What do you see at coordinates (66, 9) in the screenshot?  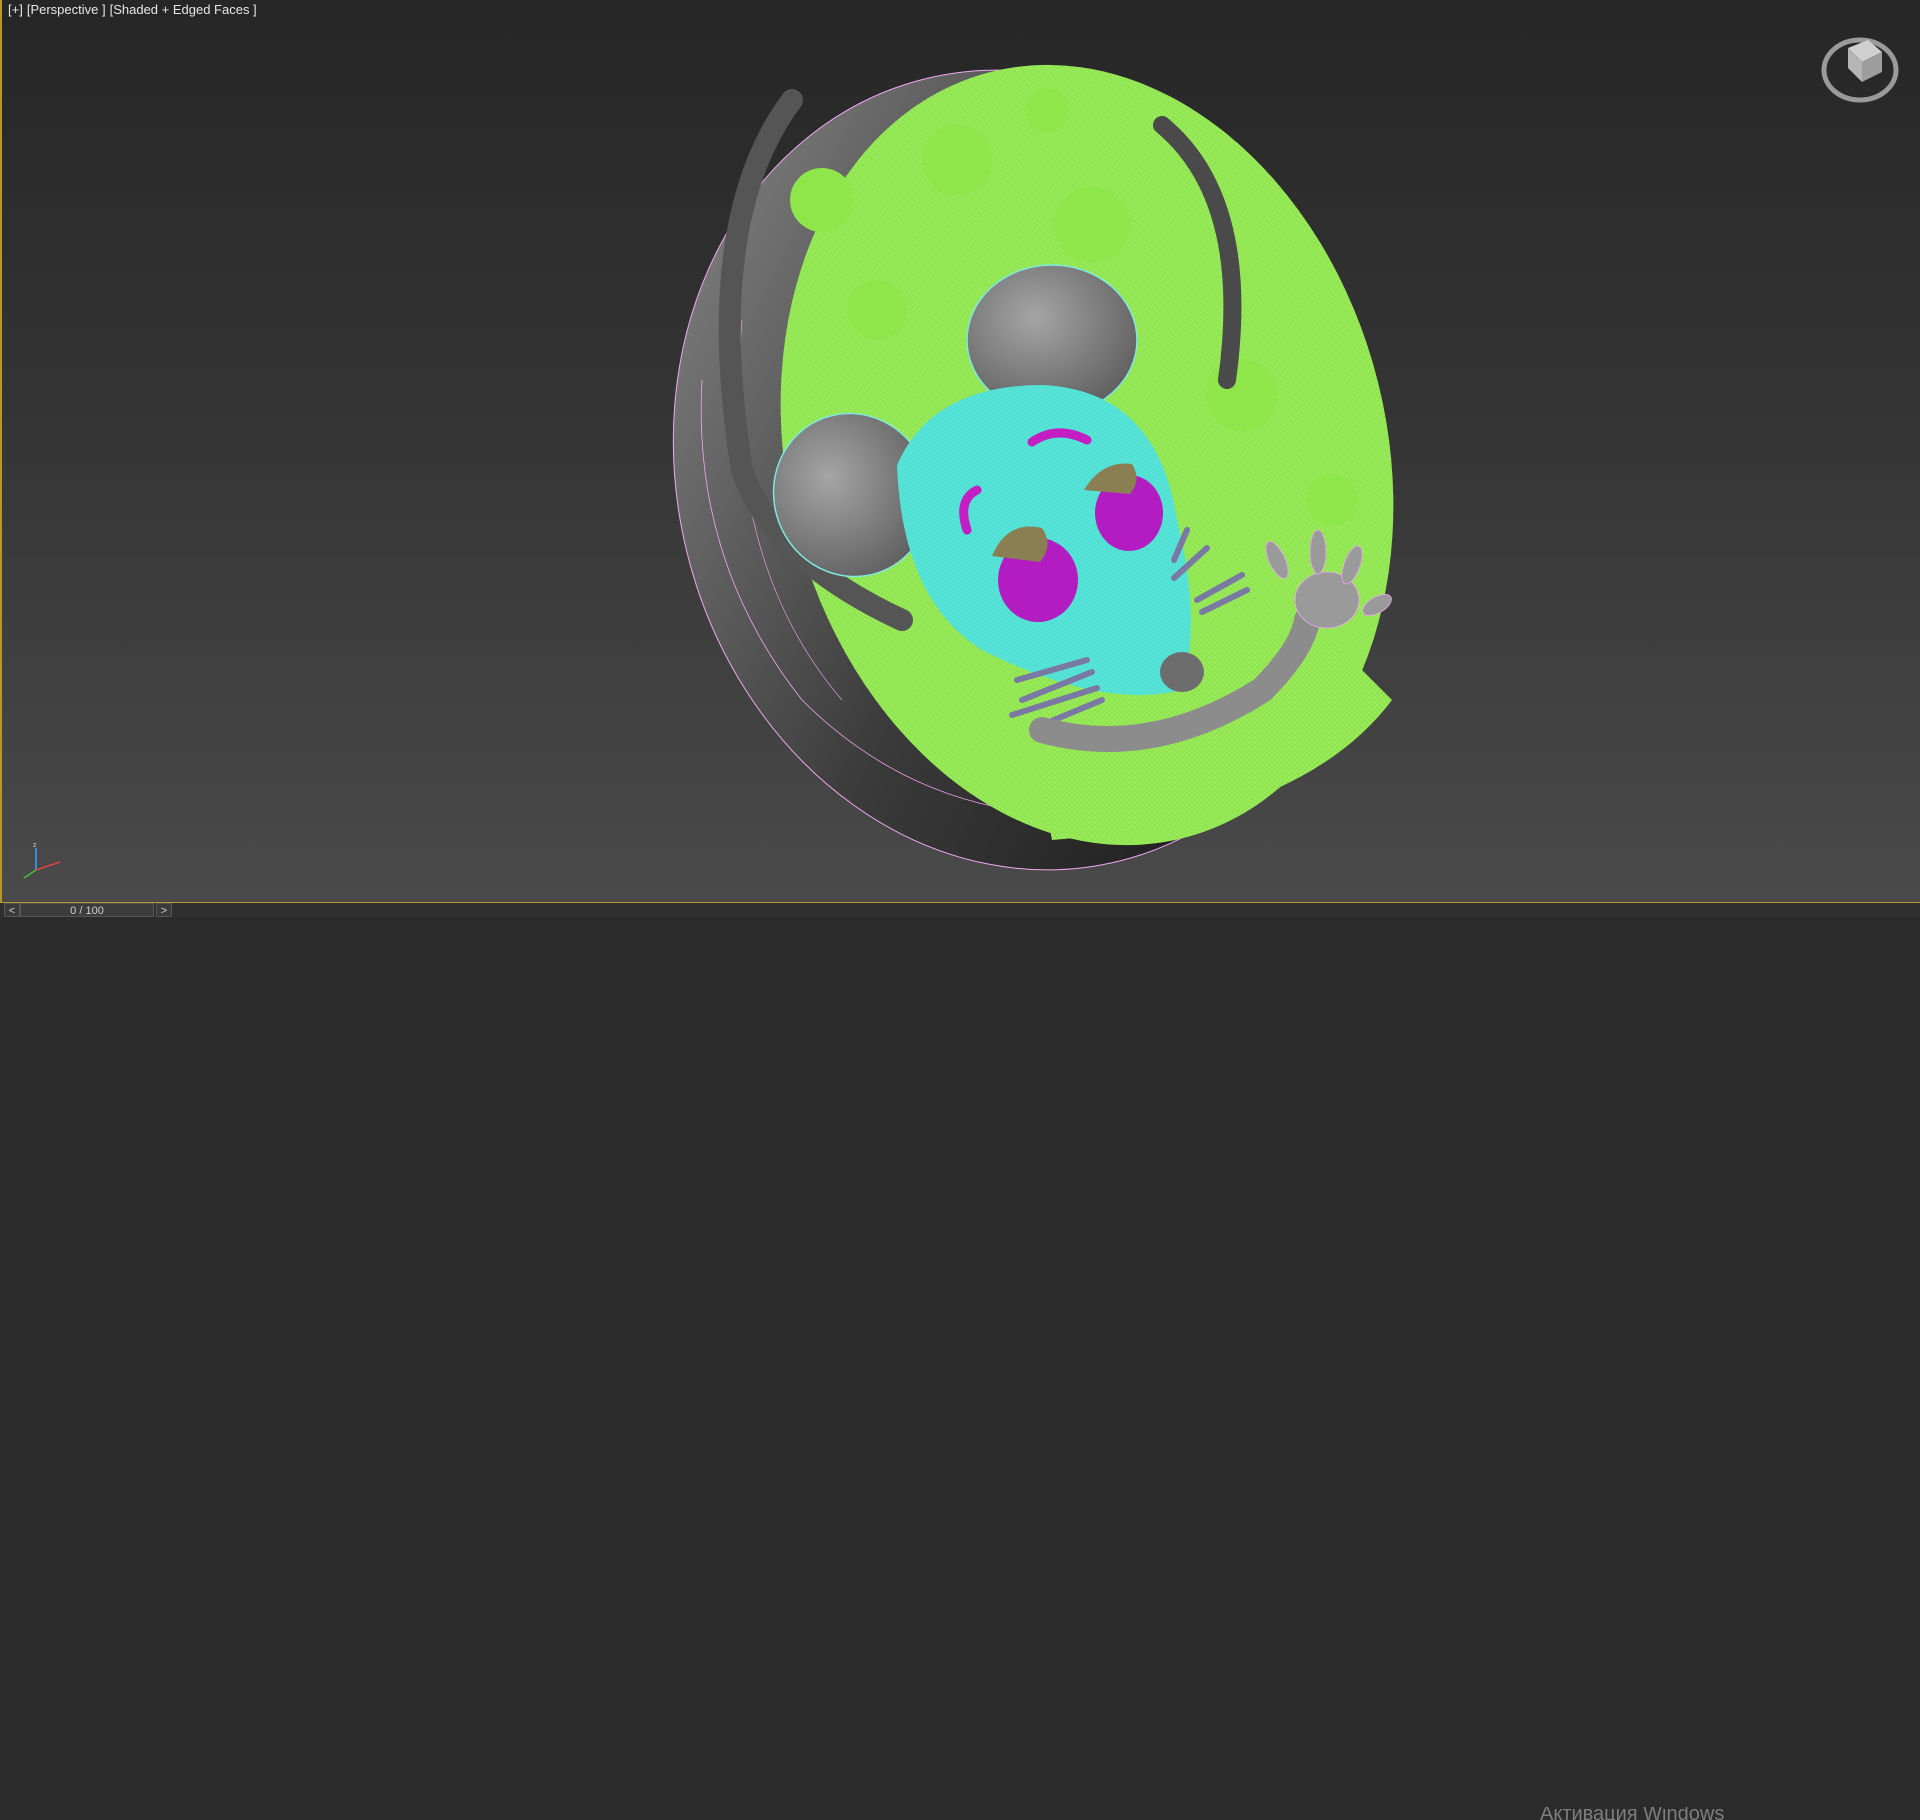 I see `viewport-view-mode: [Perspective ]` at bounding box center [66, 9].